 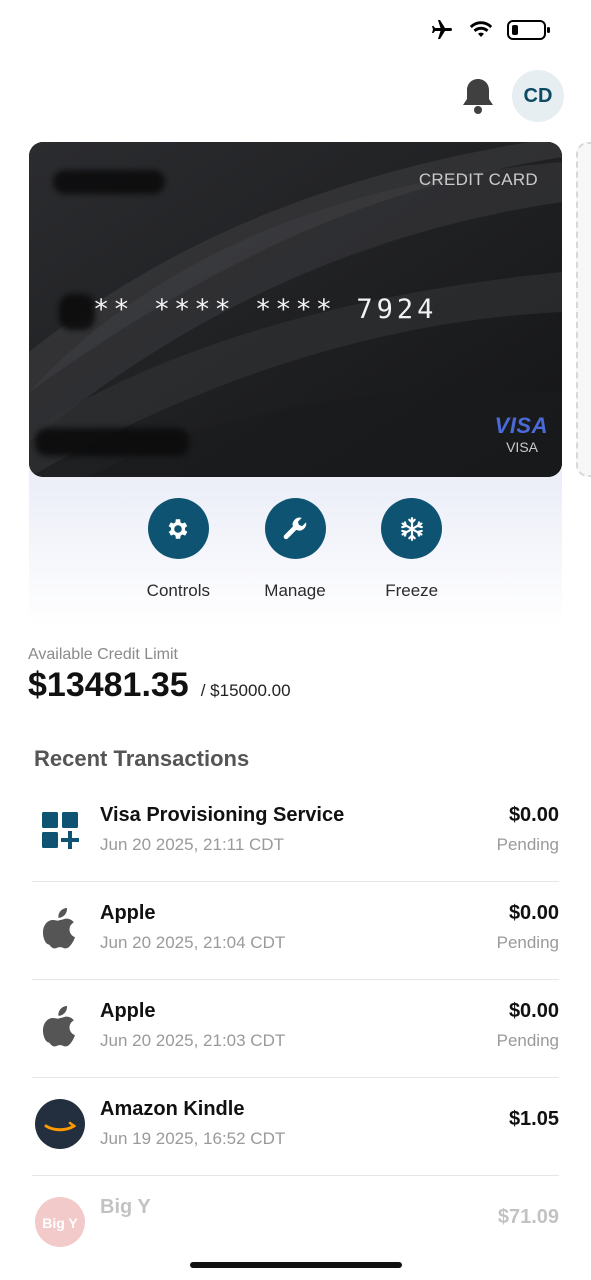 I want to click on card-network-label: VISA, so click(x=522, y=447).